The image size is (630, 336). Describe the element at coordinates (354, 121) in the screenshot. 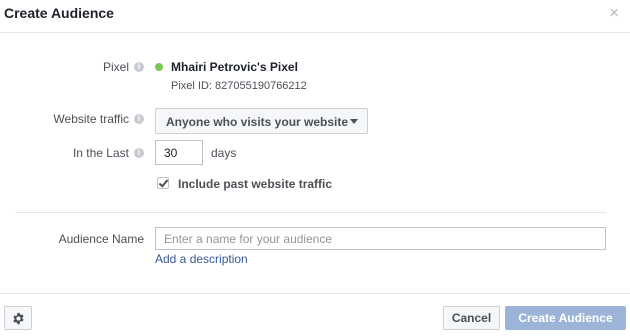

I see `caret-down-icon` at that location.